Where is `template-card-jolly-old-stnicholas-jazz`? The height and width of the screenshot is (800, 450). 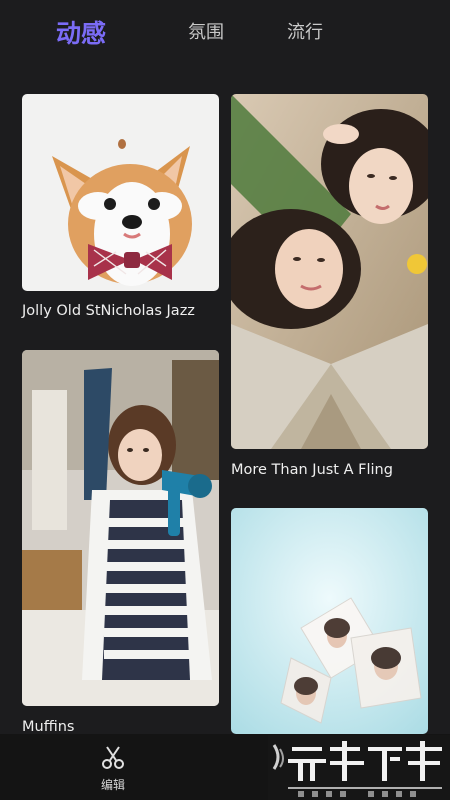 template-card-jolly-old-stnicholas-jazz is located at coordinates (120, 192).